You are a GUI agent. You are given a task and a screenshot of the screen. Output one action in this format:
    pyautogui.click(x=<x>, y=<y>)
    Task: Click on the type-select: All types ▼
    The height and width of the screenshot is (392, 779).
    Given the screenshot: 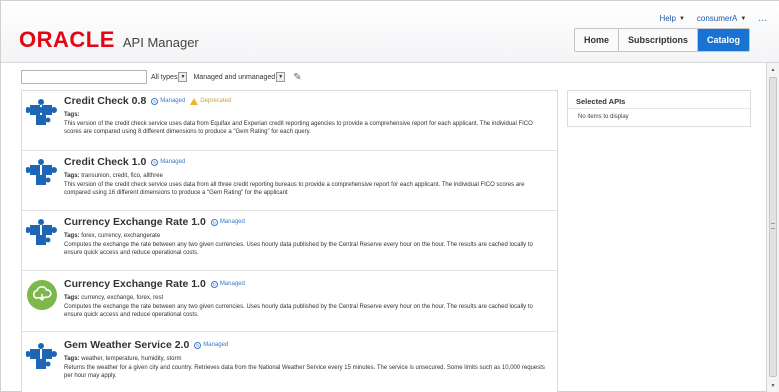 What is the action you would take?
    pyautogui.click(x=169, y=77)
    